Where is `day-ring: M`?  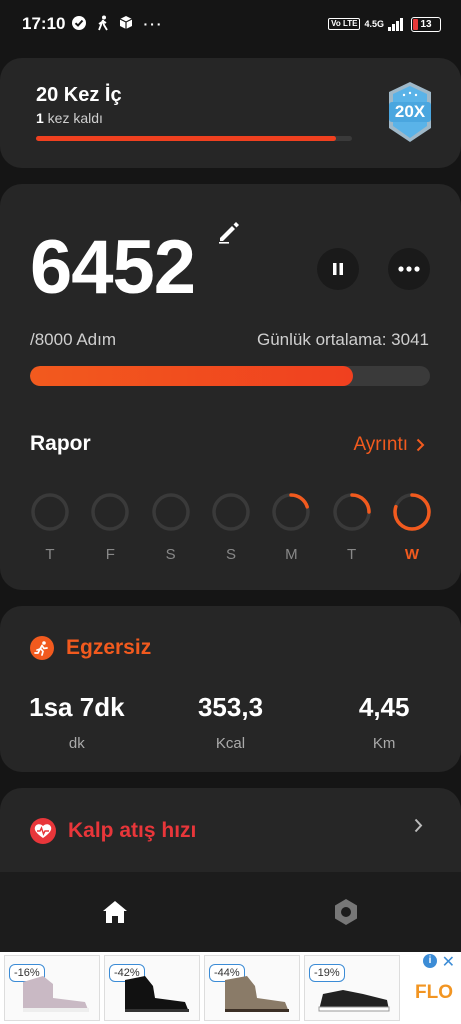
day-ring: M is located at coordinates (291, 527).